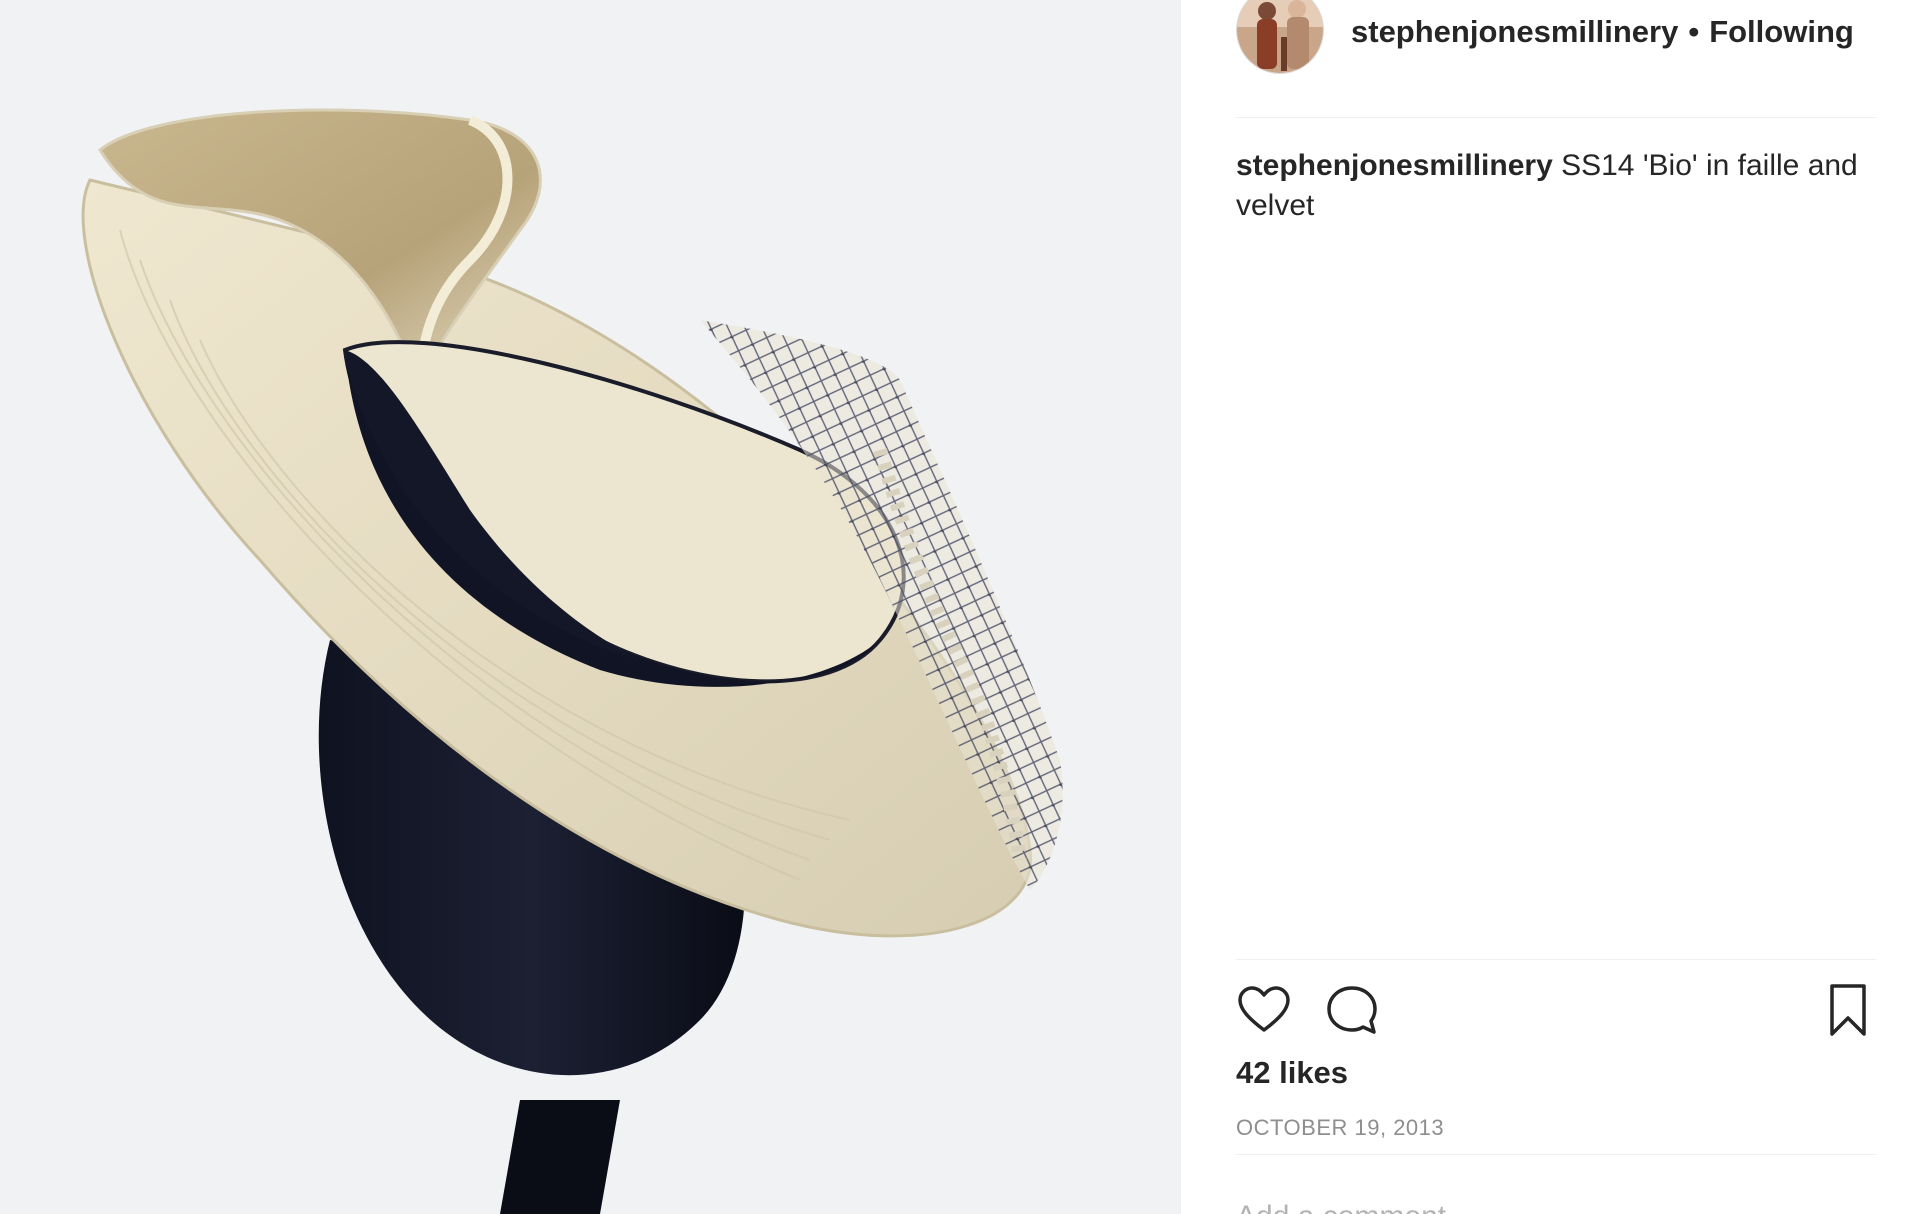 Image resolution: width=1906 pixels, height=1214 pixels. Describe the element at coordinates (1556, 997) in the screenshot. I see `action-bar` at that location.